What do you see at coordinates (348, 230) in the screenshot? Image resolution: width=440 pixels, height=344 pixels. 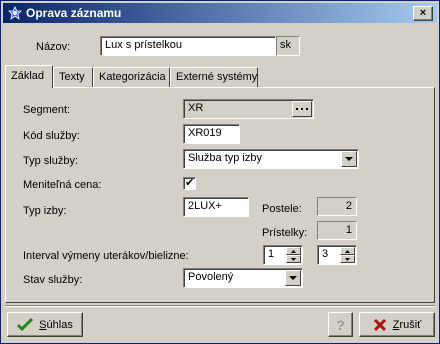 I see `pristelky-value: 1` at bounding box center [348, 230].